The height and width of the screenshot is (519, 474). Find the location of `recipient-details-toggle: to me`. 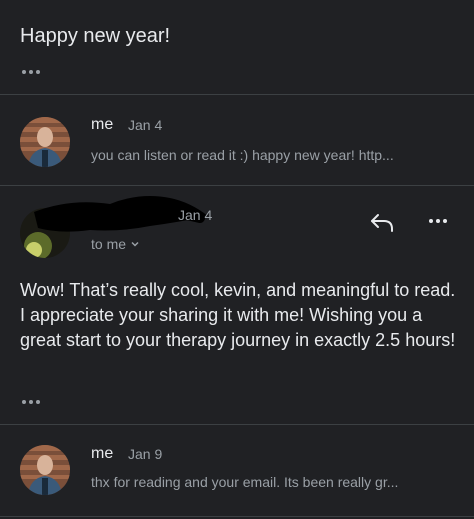

recipient-details-toggle: to me is located at coordinates (115, 244).